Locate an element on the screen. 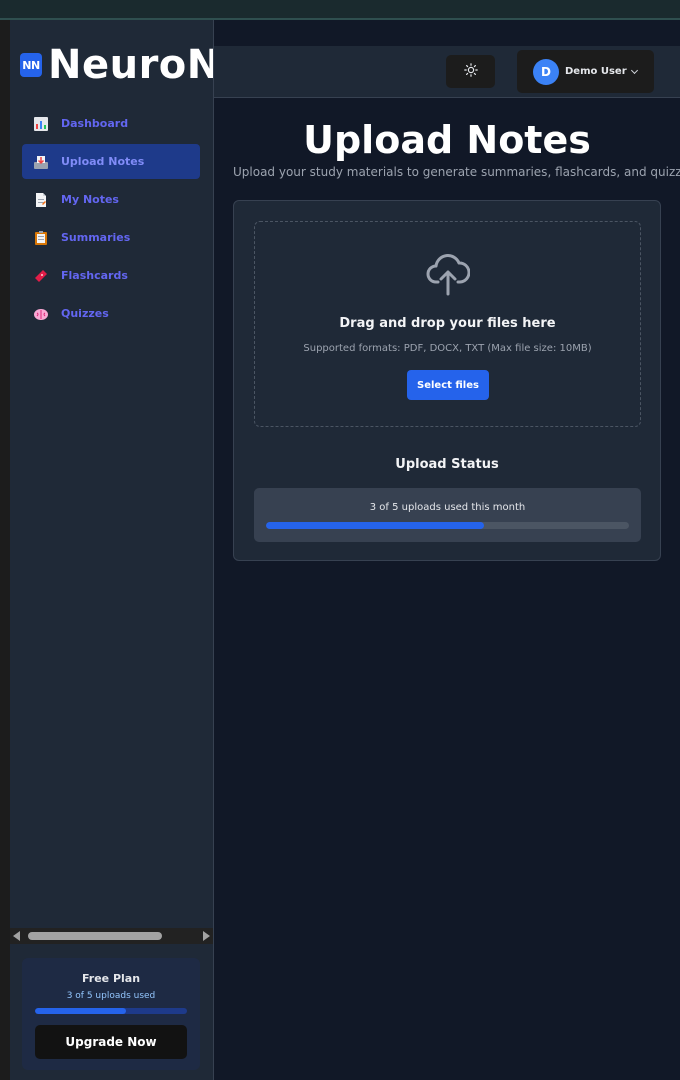 The image size is (680, 1080). sidebar-item-label: Flashcards is located at coordinates (94, 275).